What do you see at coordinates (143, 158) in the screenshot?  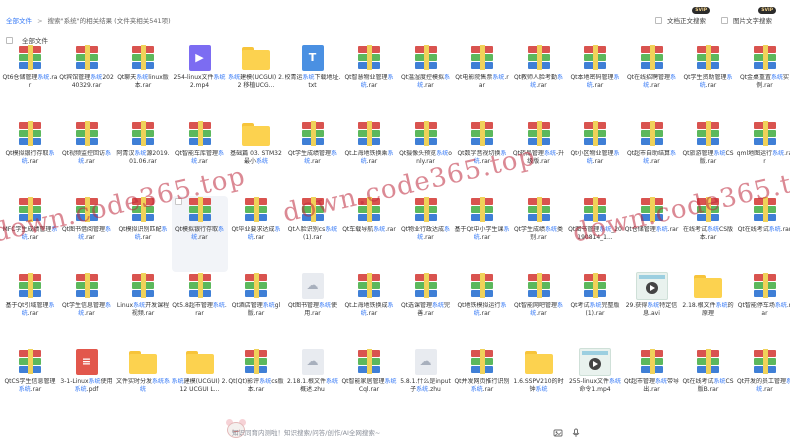 I see `file-item: 阿青汉系统源2019.01.06.rar` at bounding box center [143, 158].